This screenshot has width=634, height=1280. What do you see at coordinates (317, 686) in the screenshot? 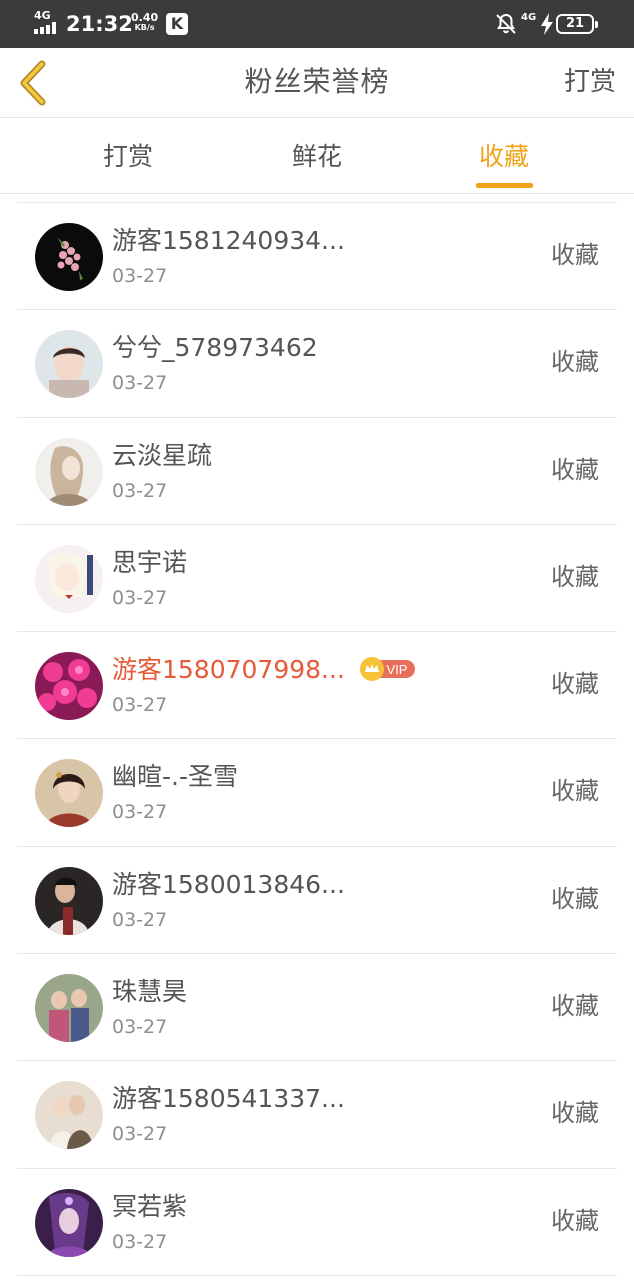
I see `fan-row: 游客1580707998... VIP 03-27 收藏` at bounding box center [317, 686].